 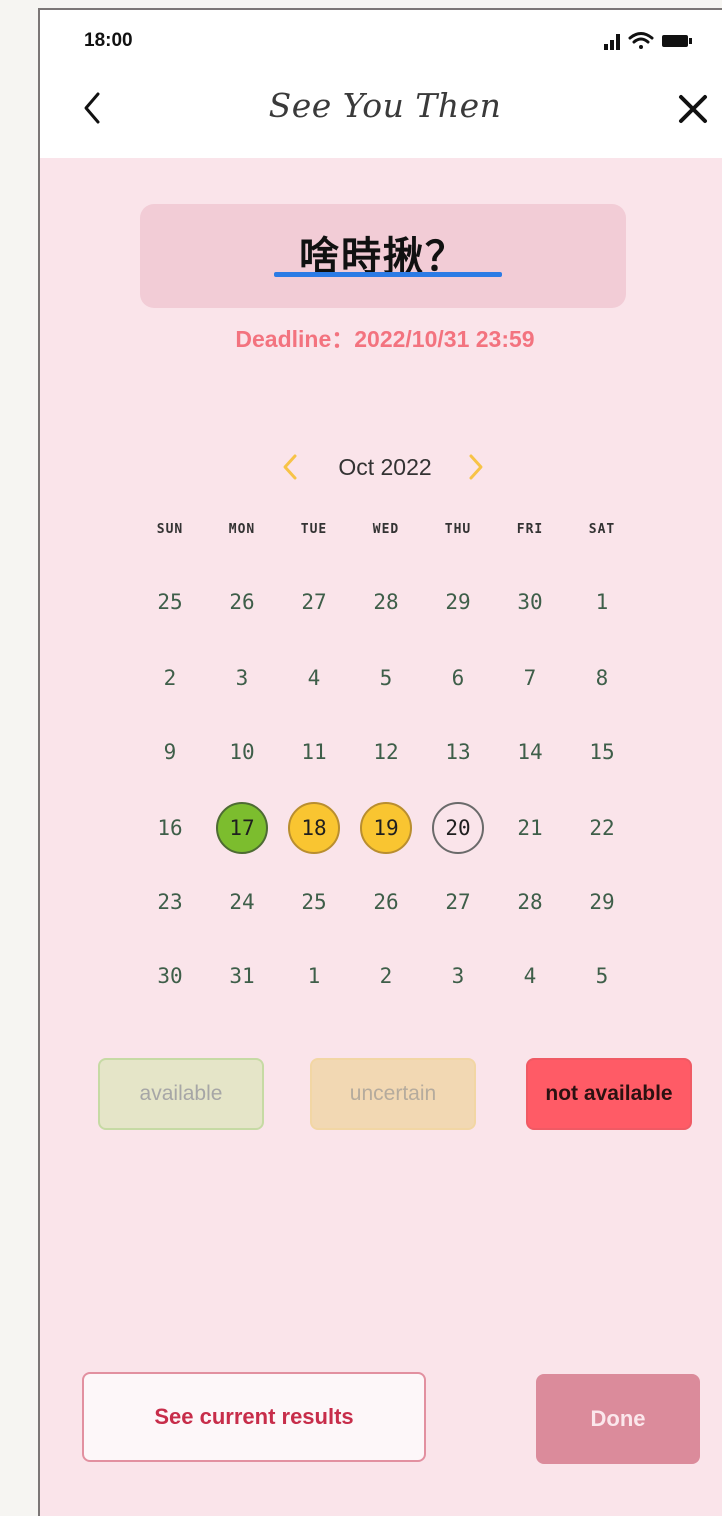 I want to click on calendar-day: 16, so click(x=170, y=828).